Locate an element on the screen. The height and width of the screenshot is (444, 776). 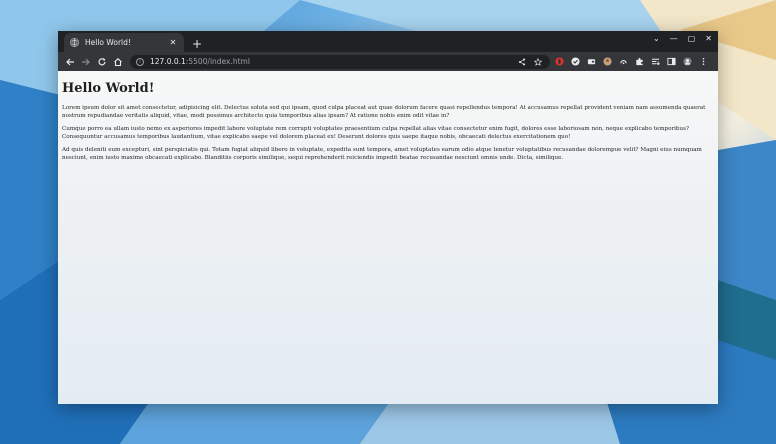
side-panel-icon is located at coordinates (671, 62).